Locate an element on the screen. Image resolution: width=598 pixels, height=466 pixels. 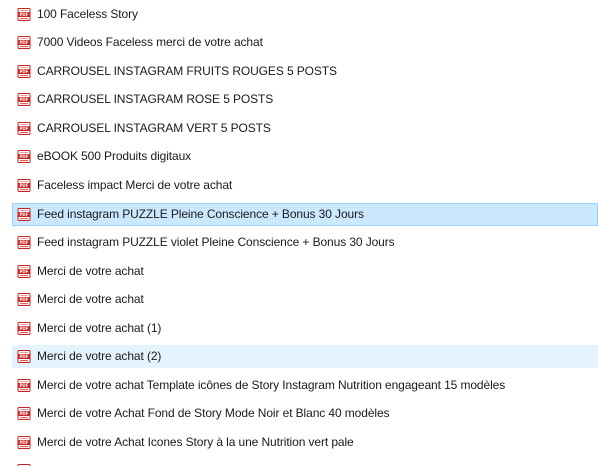
file-name: 100 Faceless Story is located at coordinates (87, 14).